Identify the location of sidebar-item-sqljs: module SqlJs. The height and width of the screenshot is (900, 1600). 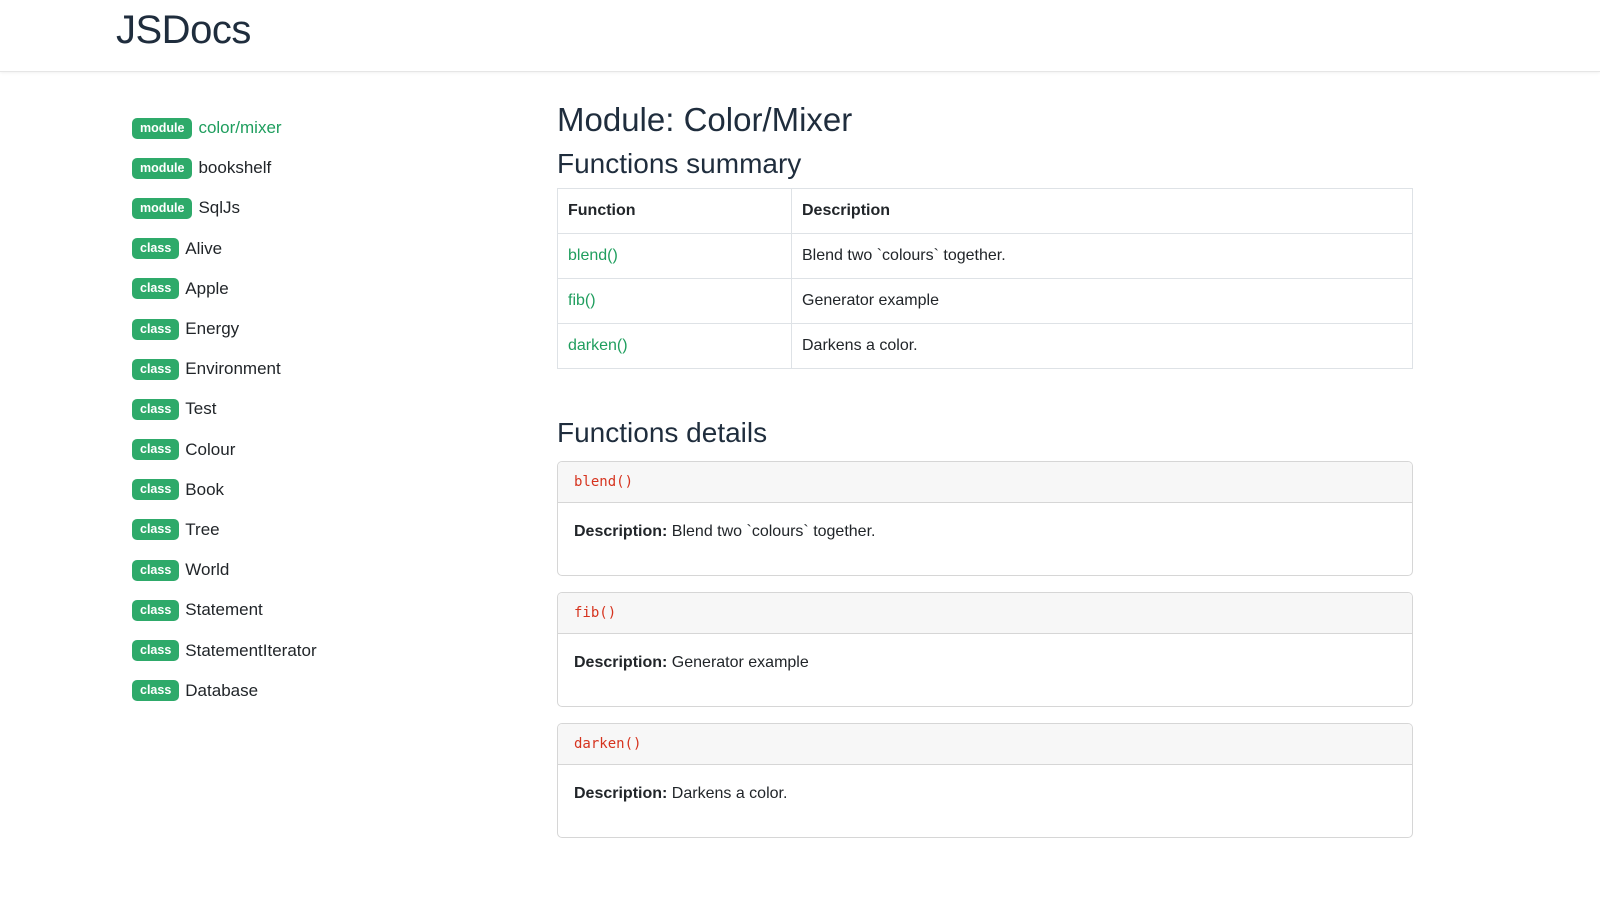
(322, 208).